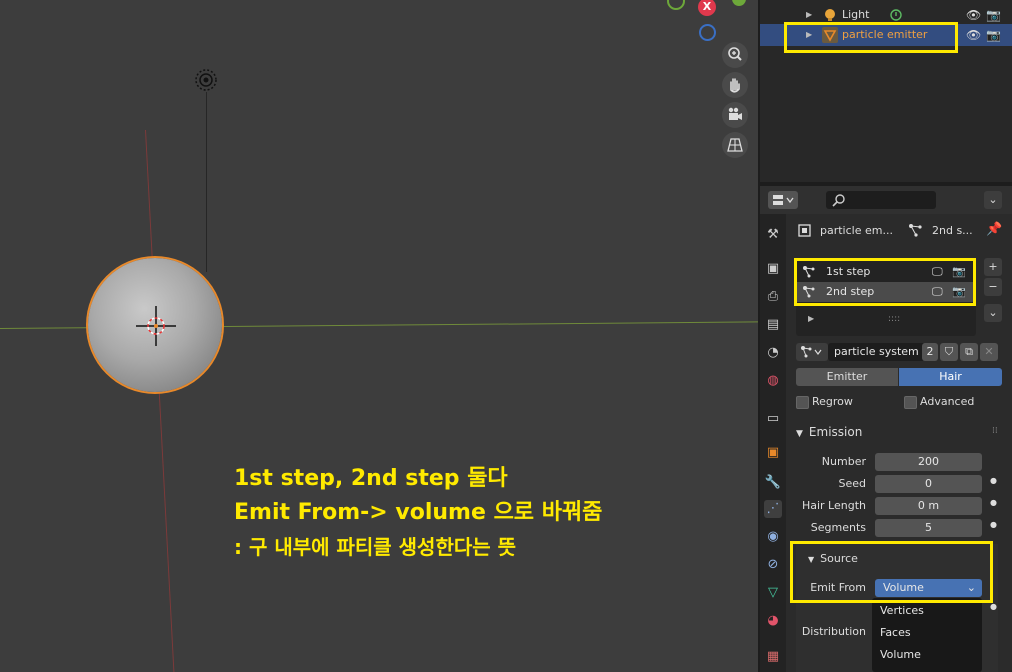 The height and width of the screenshot is (672, 1012). I want to click on seed-field: 0, so click(928, 484).